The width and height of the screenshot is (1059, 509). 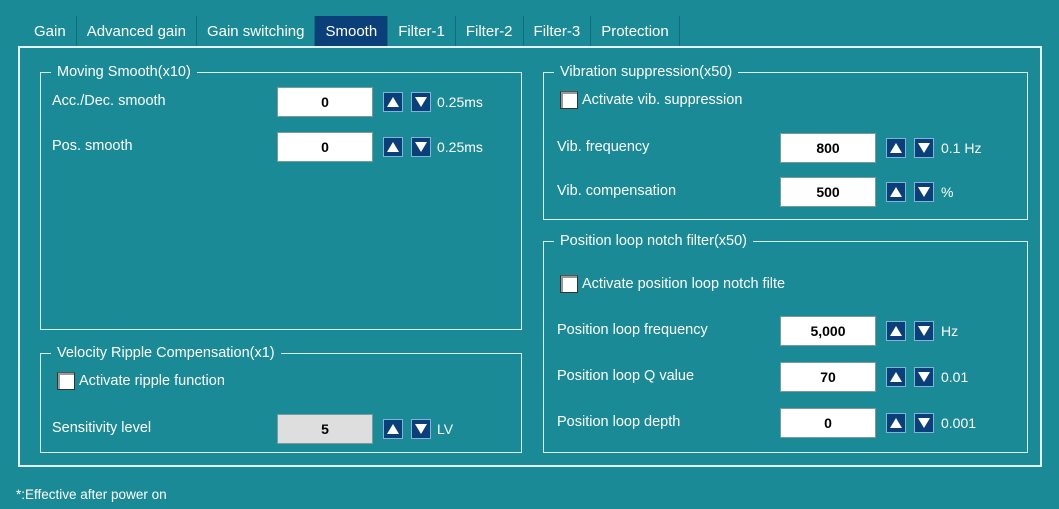 I want to click on notch-filter-checkbox-row: Activate position loop notch filte, so click(x=672, y=284).